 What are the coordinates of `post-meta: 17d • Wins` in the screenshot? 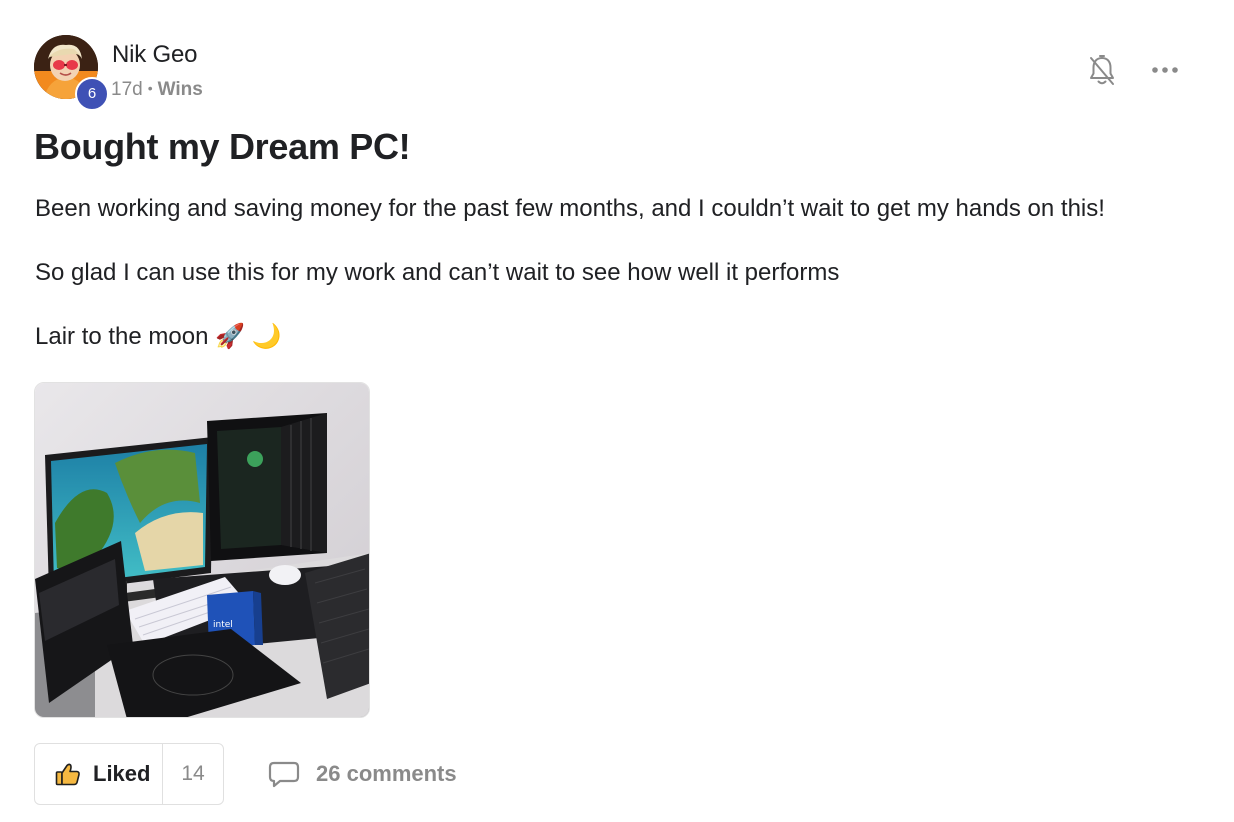 It's located at (157, 90).